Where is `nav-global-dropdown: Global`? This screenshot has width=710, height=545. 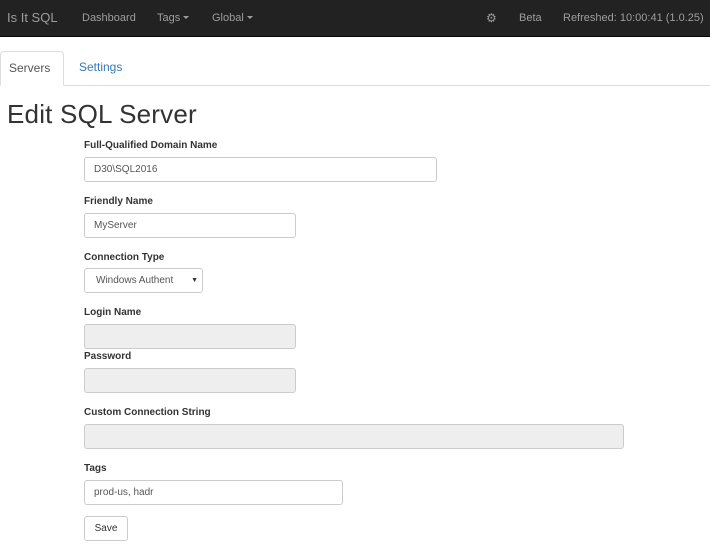
nav-global-dropdown: Global is located at coordinates (232, 18).